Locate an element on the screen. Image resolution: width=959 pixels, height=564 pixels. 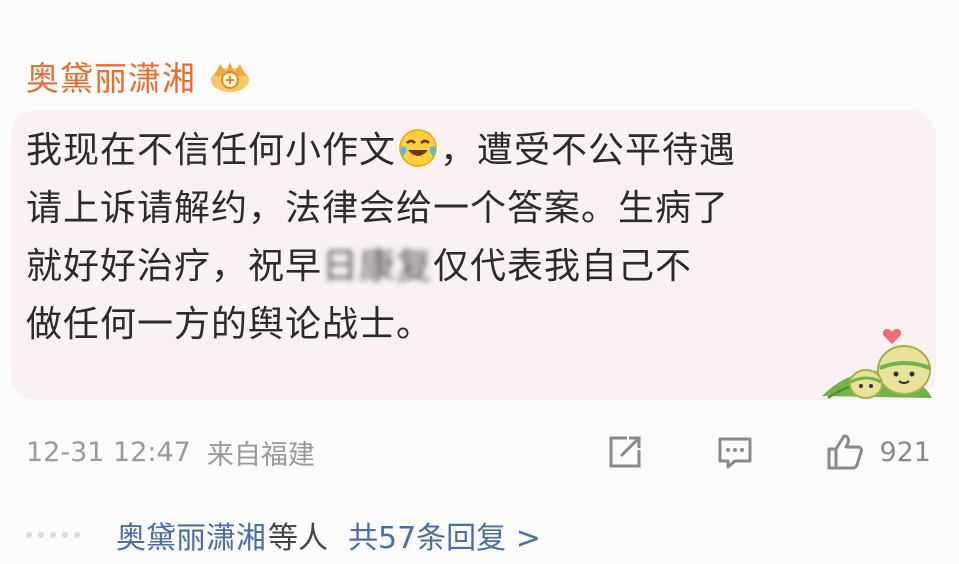
comment-meta: 12-31 12:47 来自福建 is located at coordinates (170, 452).